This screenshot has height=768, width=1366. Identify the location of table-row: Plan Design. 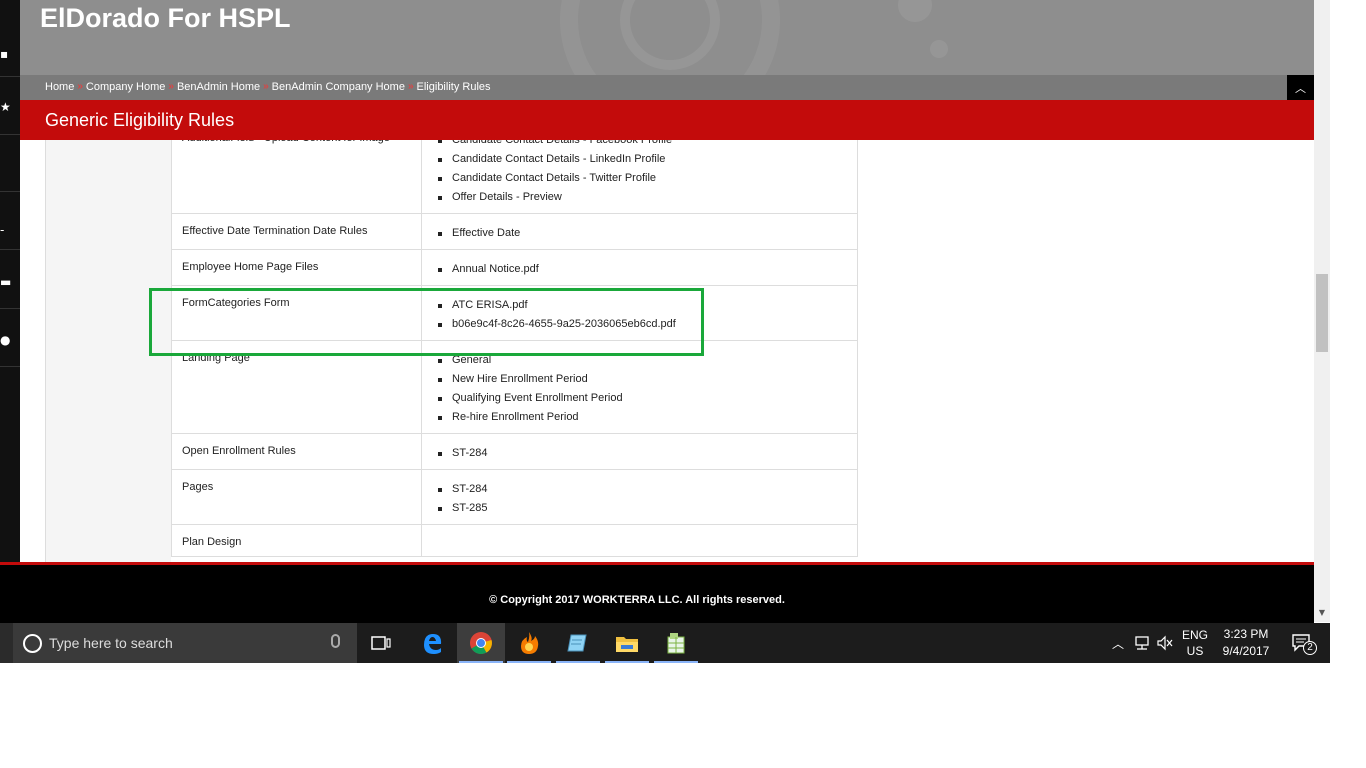
(514, 540).